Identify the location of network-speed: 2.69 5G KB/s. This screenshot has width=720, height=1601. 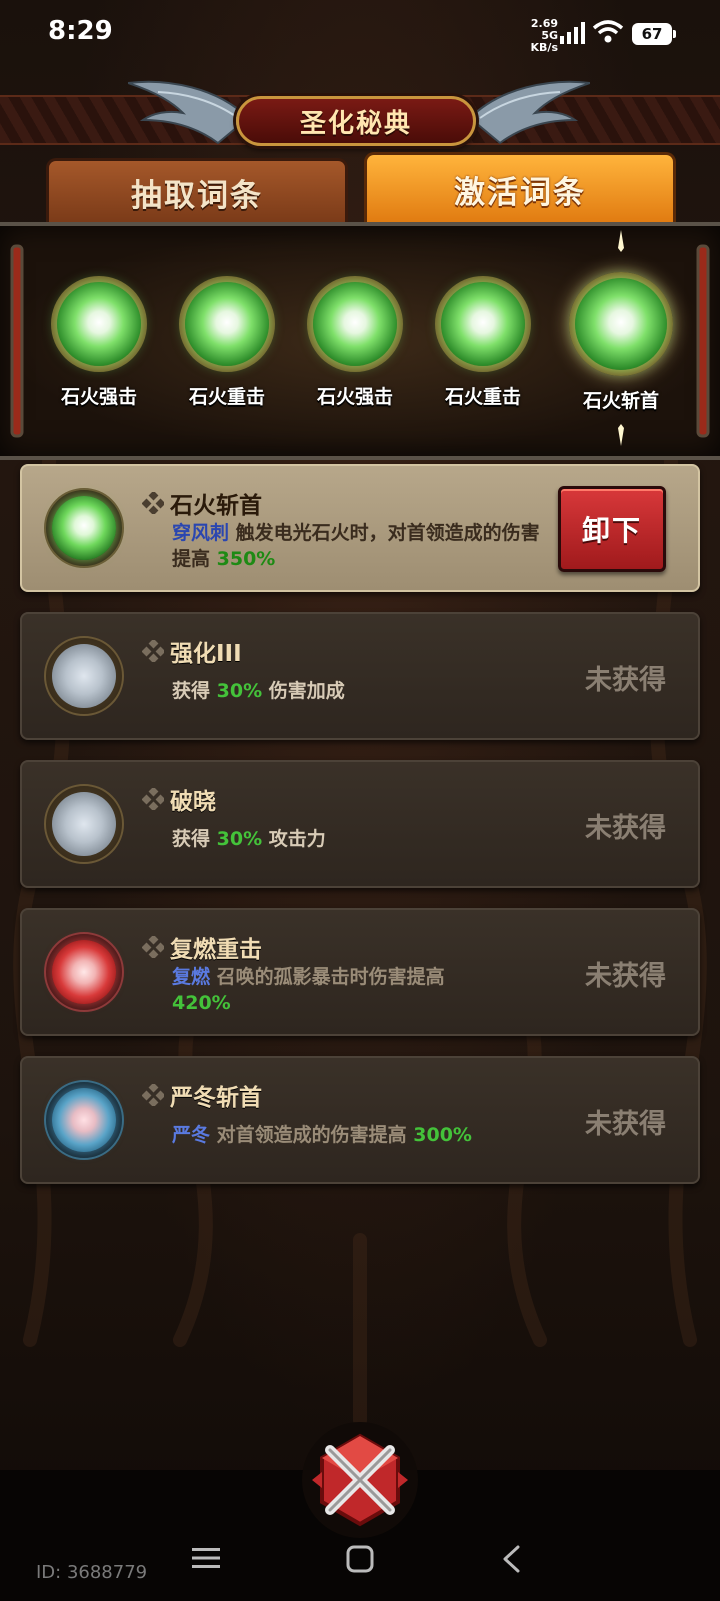
(538, 36).